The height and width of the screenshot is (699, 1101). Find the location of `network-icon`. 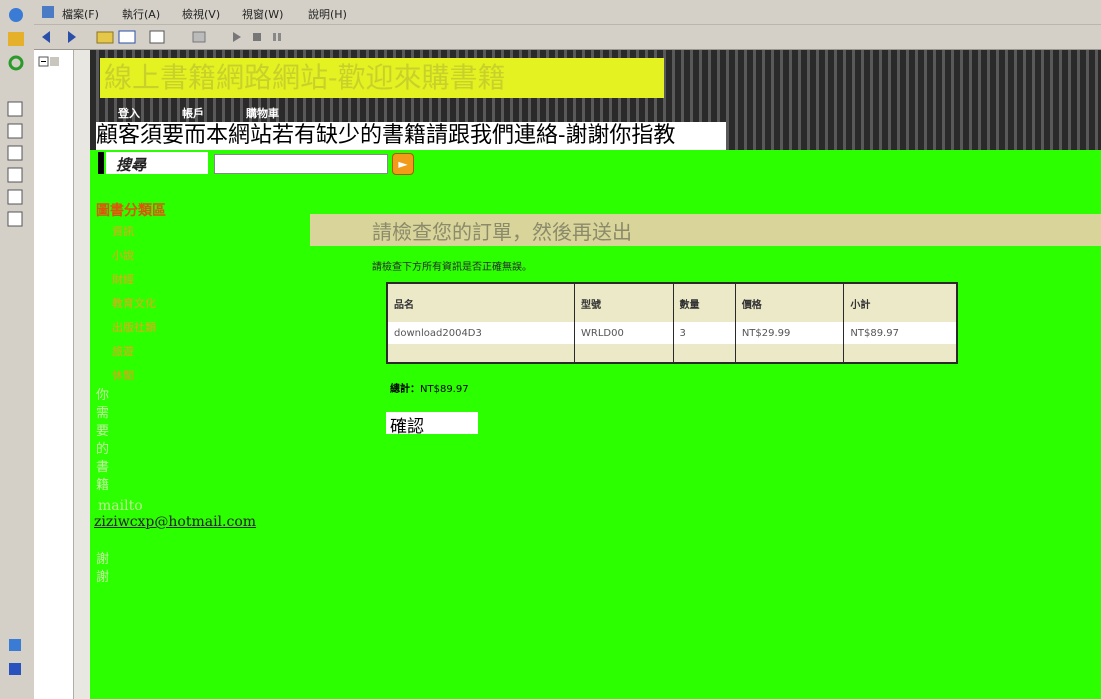

network-icon is located at coordinates (16, 645).